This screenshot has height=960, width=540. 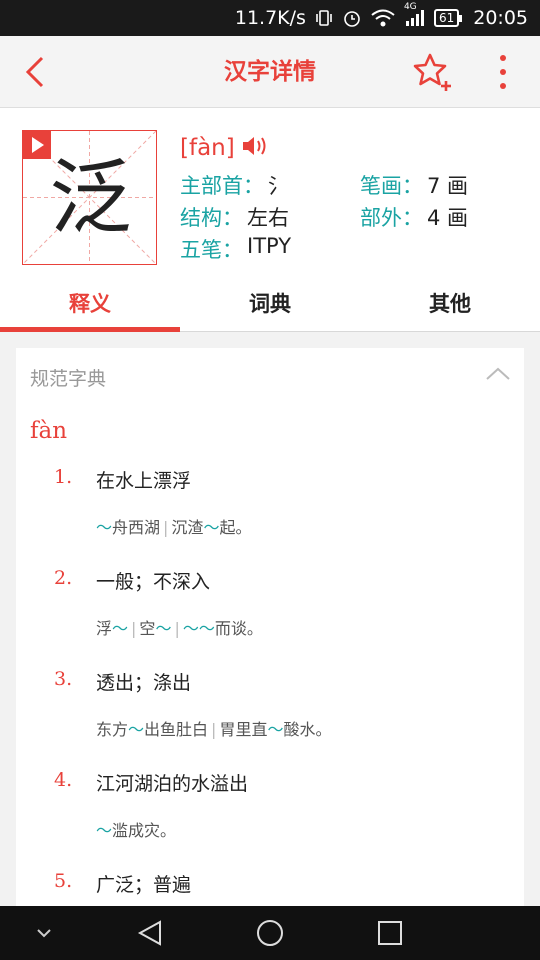 What do you see at coordinates (37, 145) in the screenshot?
I see `play-stroke-icon` at bounding box center [37, 145].